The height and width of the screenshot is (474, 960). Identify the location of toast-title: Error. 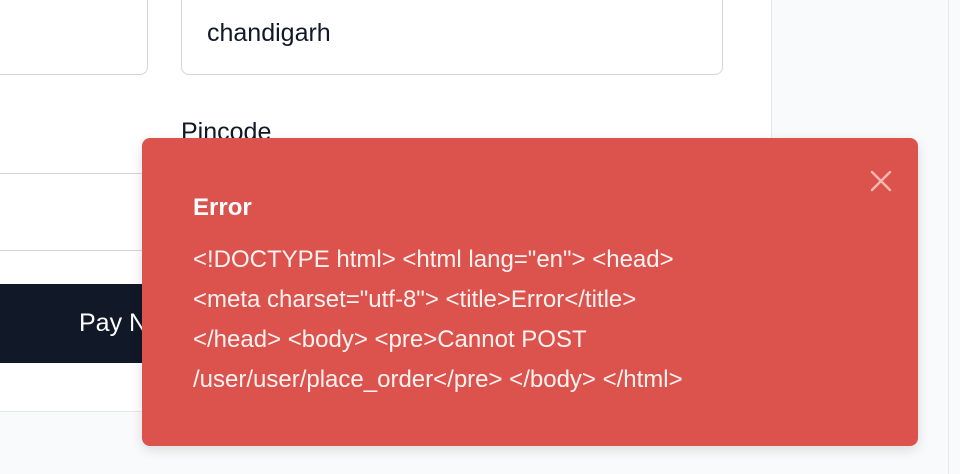
(222, 207).